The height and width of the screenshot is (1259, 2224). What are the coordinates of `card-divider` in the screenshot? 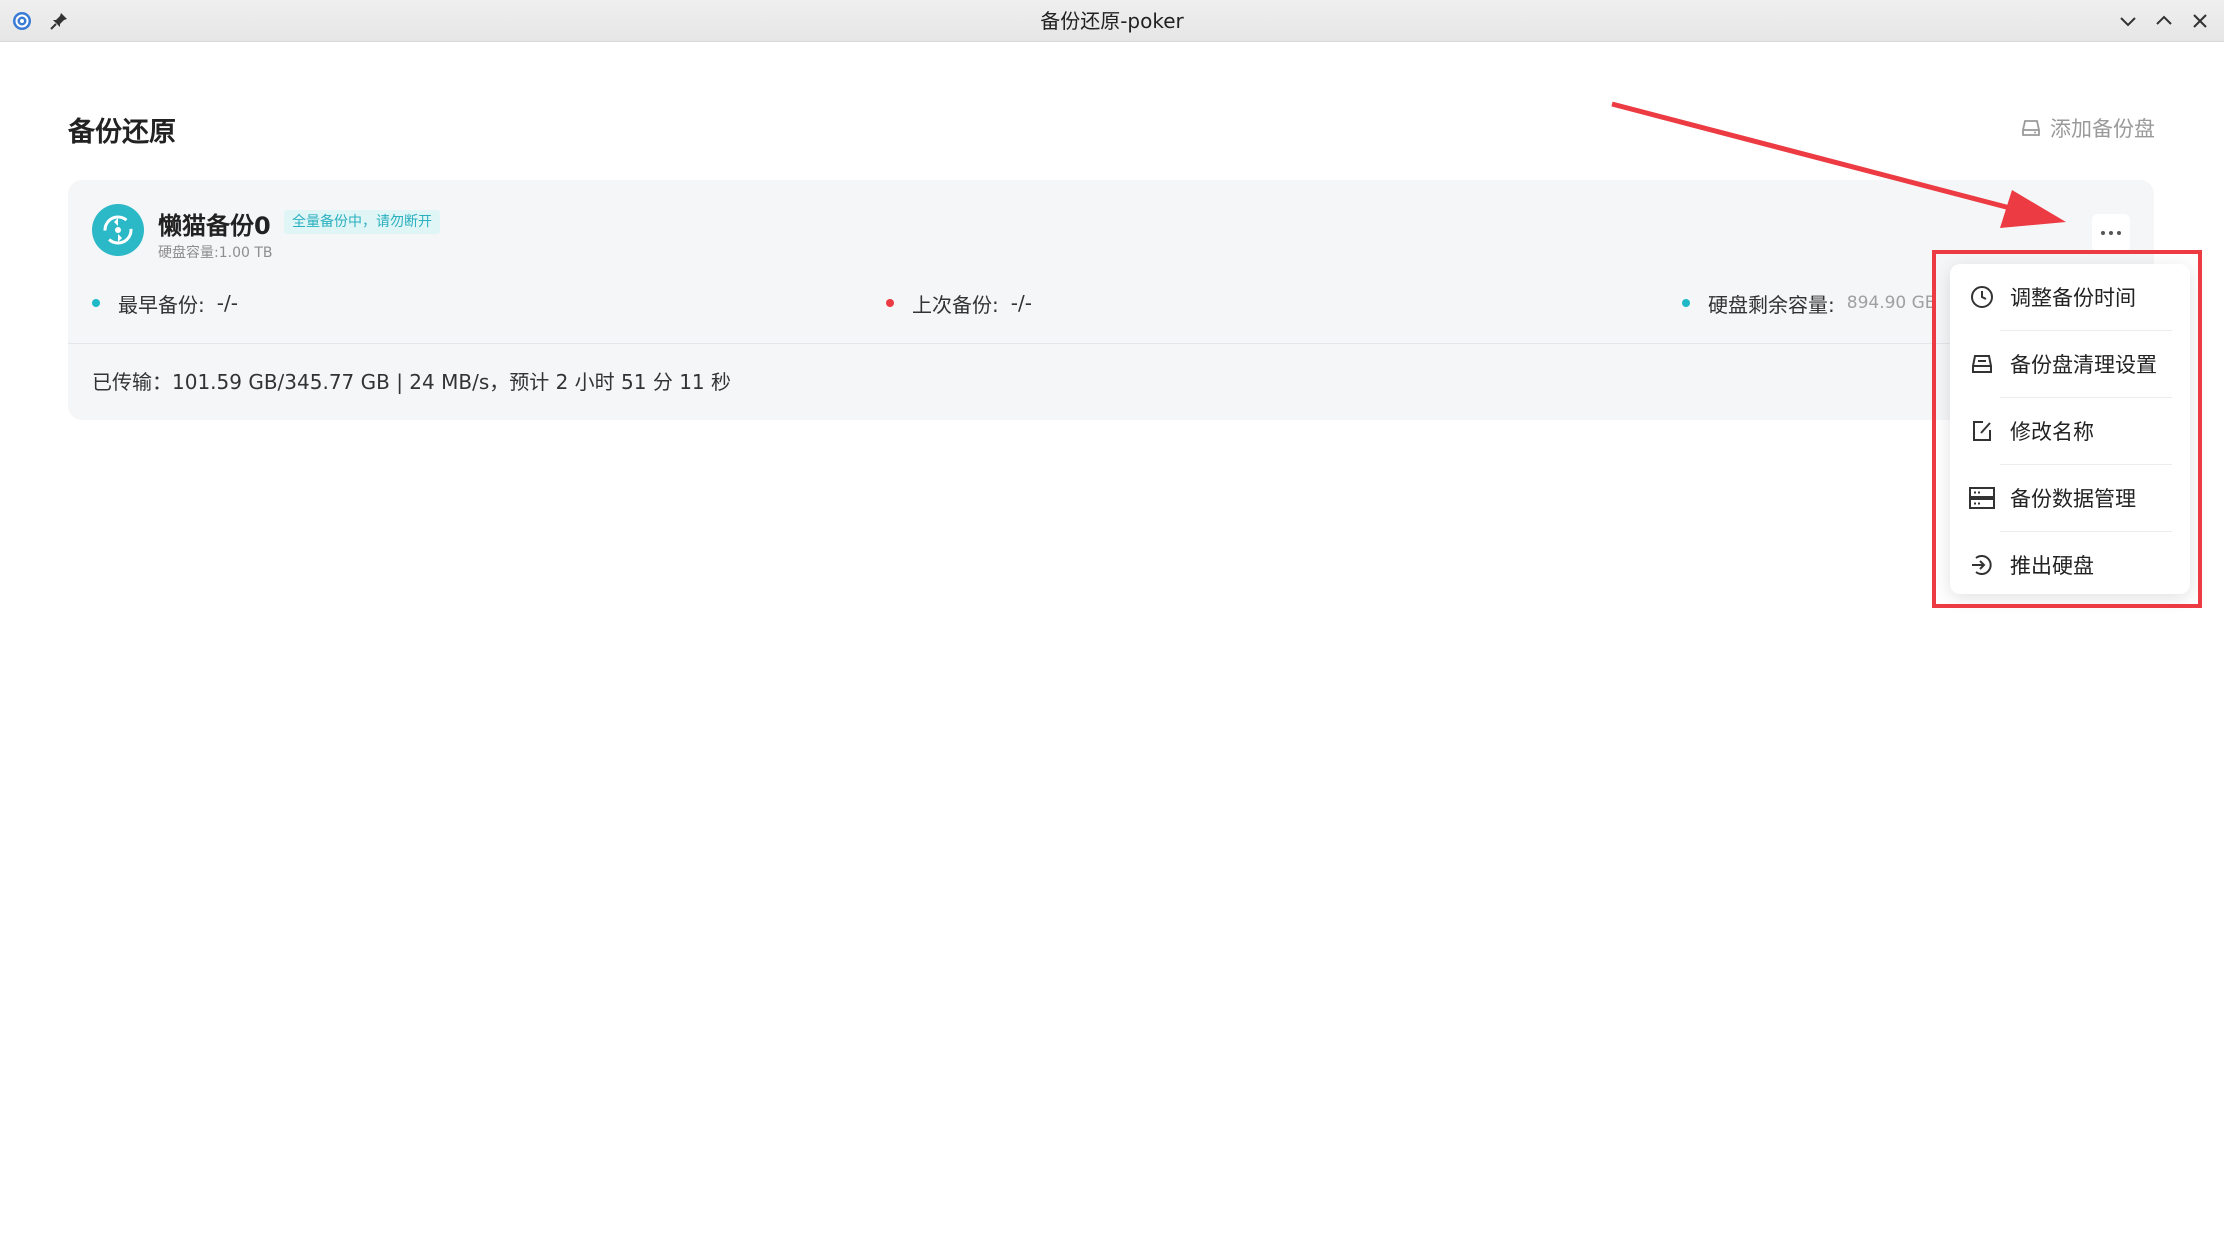 It's located at (1111, 343).